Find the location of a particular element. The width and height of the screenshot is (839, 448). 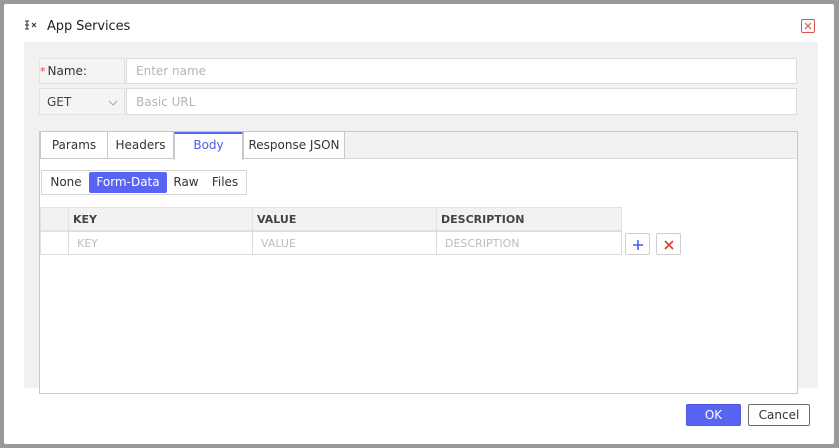

row-select-cell is located at coordinates (54, 243).